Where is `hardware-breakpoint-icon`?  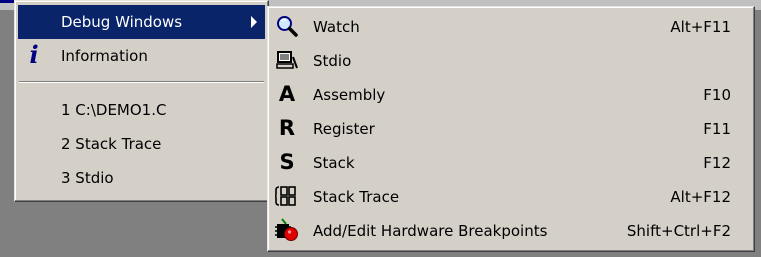 hardware-breakpoint-icon is located at coordinates (286, 229).